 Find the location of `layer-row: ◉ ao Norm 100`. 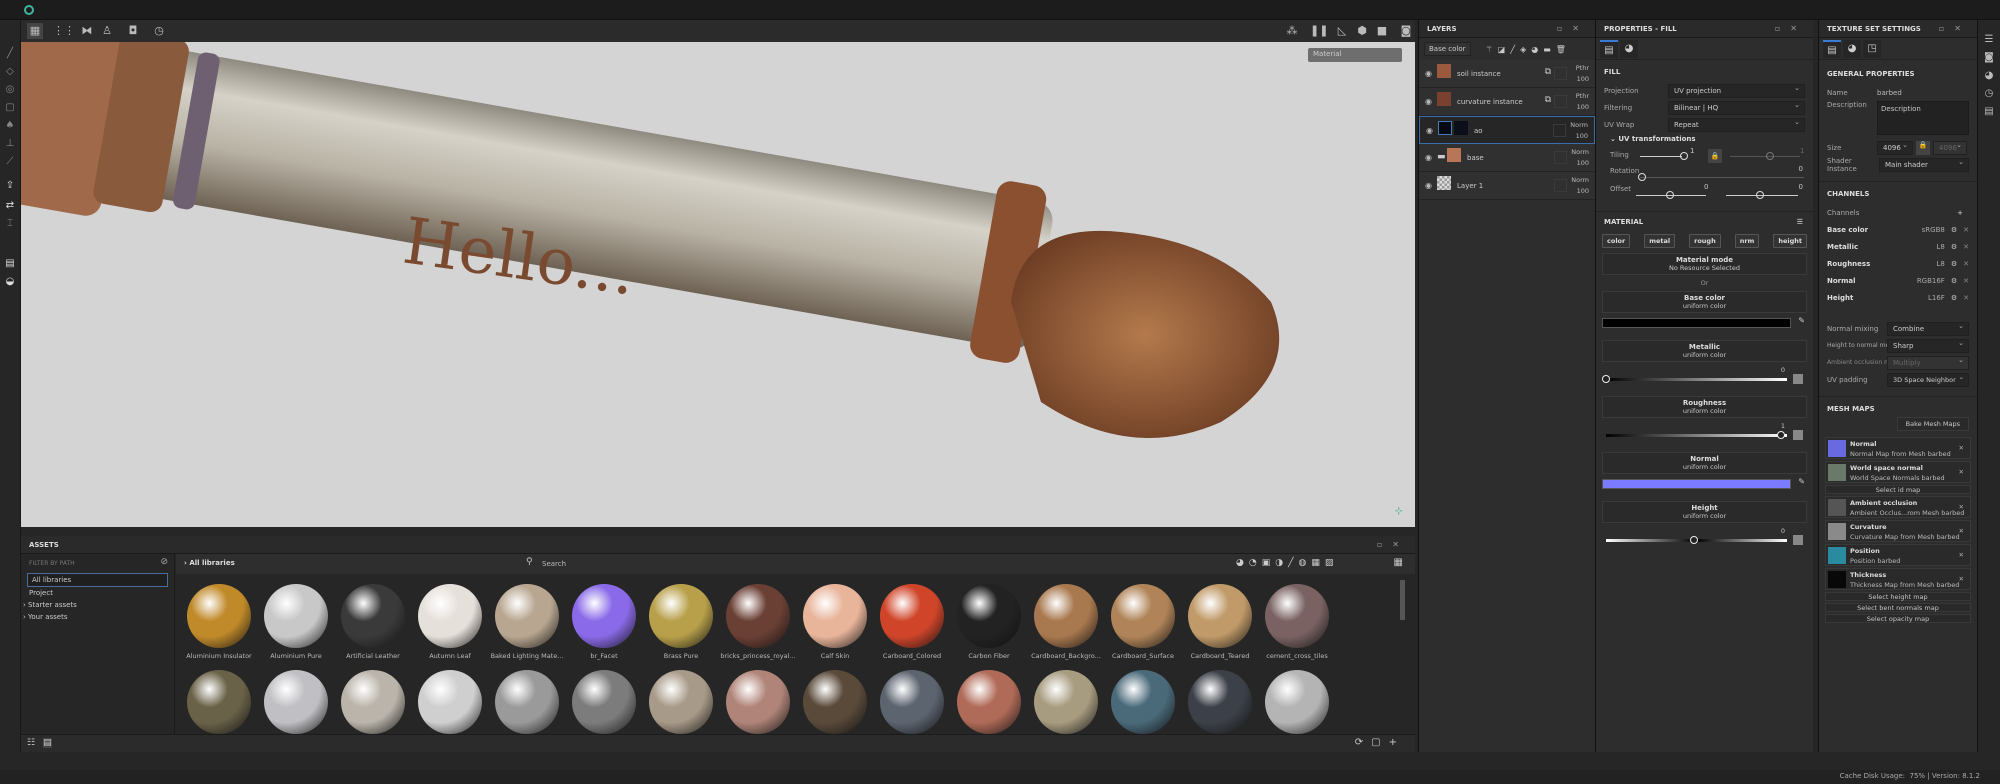

layer-row: ◉ ao Norm 100 is located at coordinates (1507, 130).